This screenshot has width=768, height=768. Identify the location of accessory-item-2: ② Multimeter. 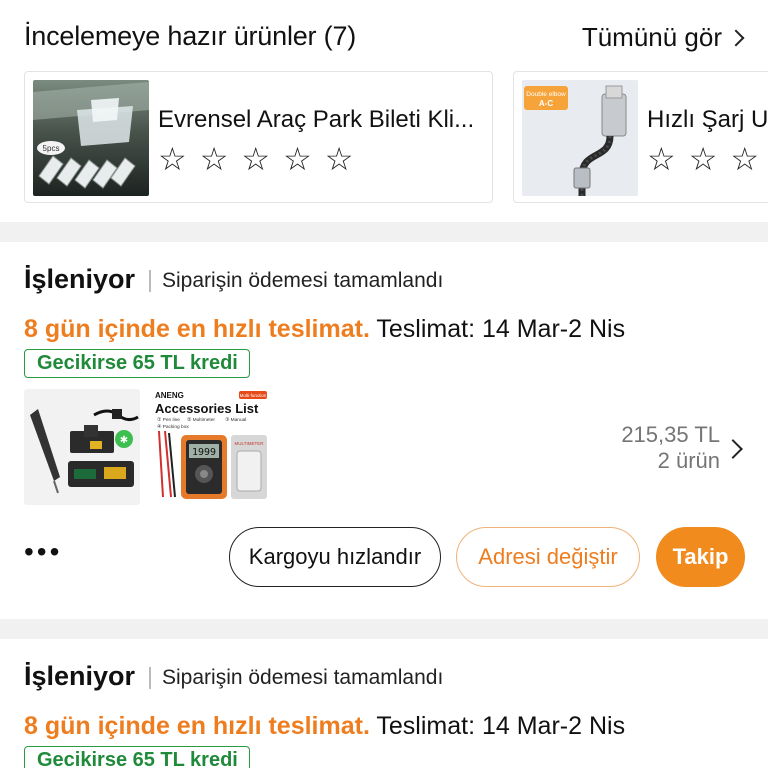
(201, 420).